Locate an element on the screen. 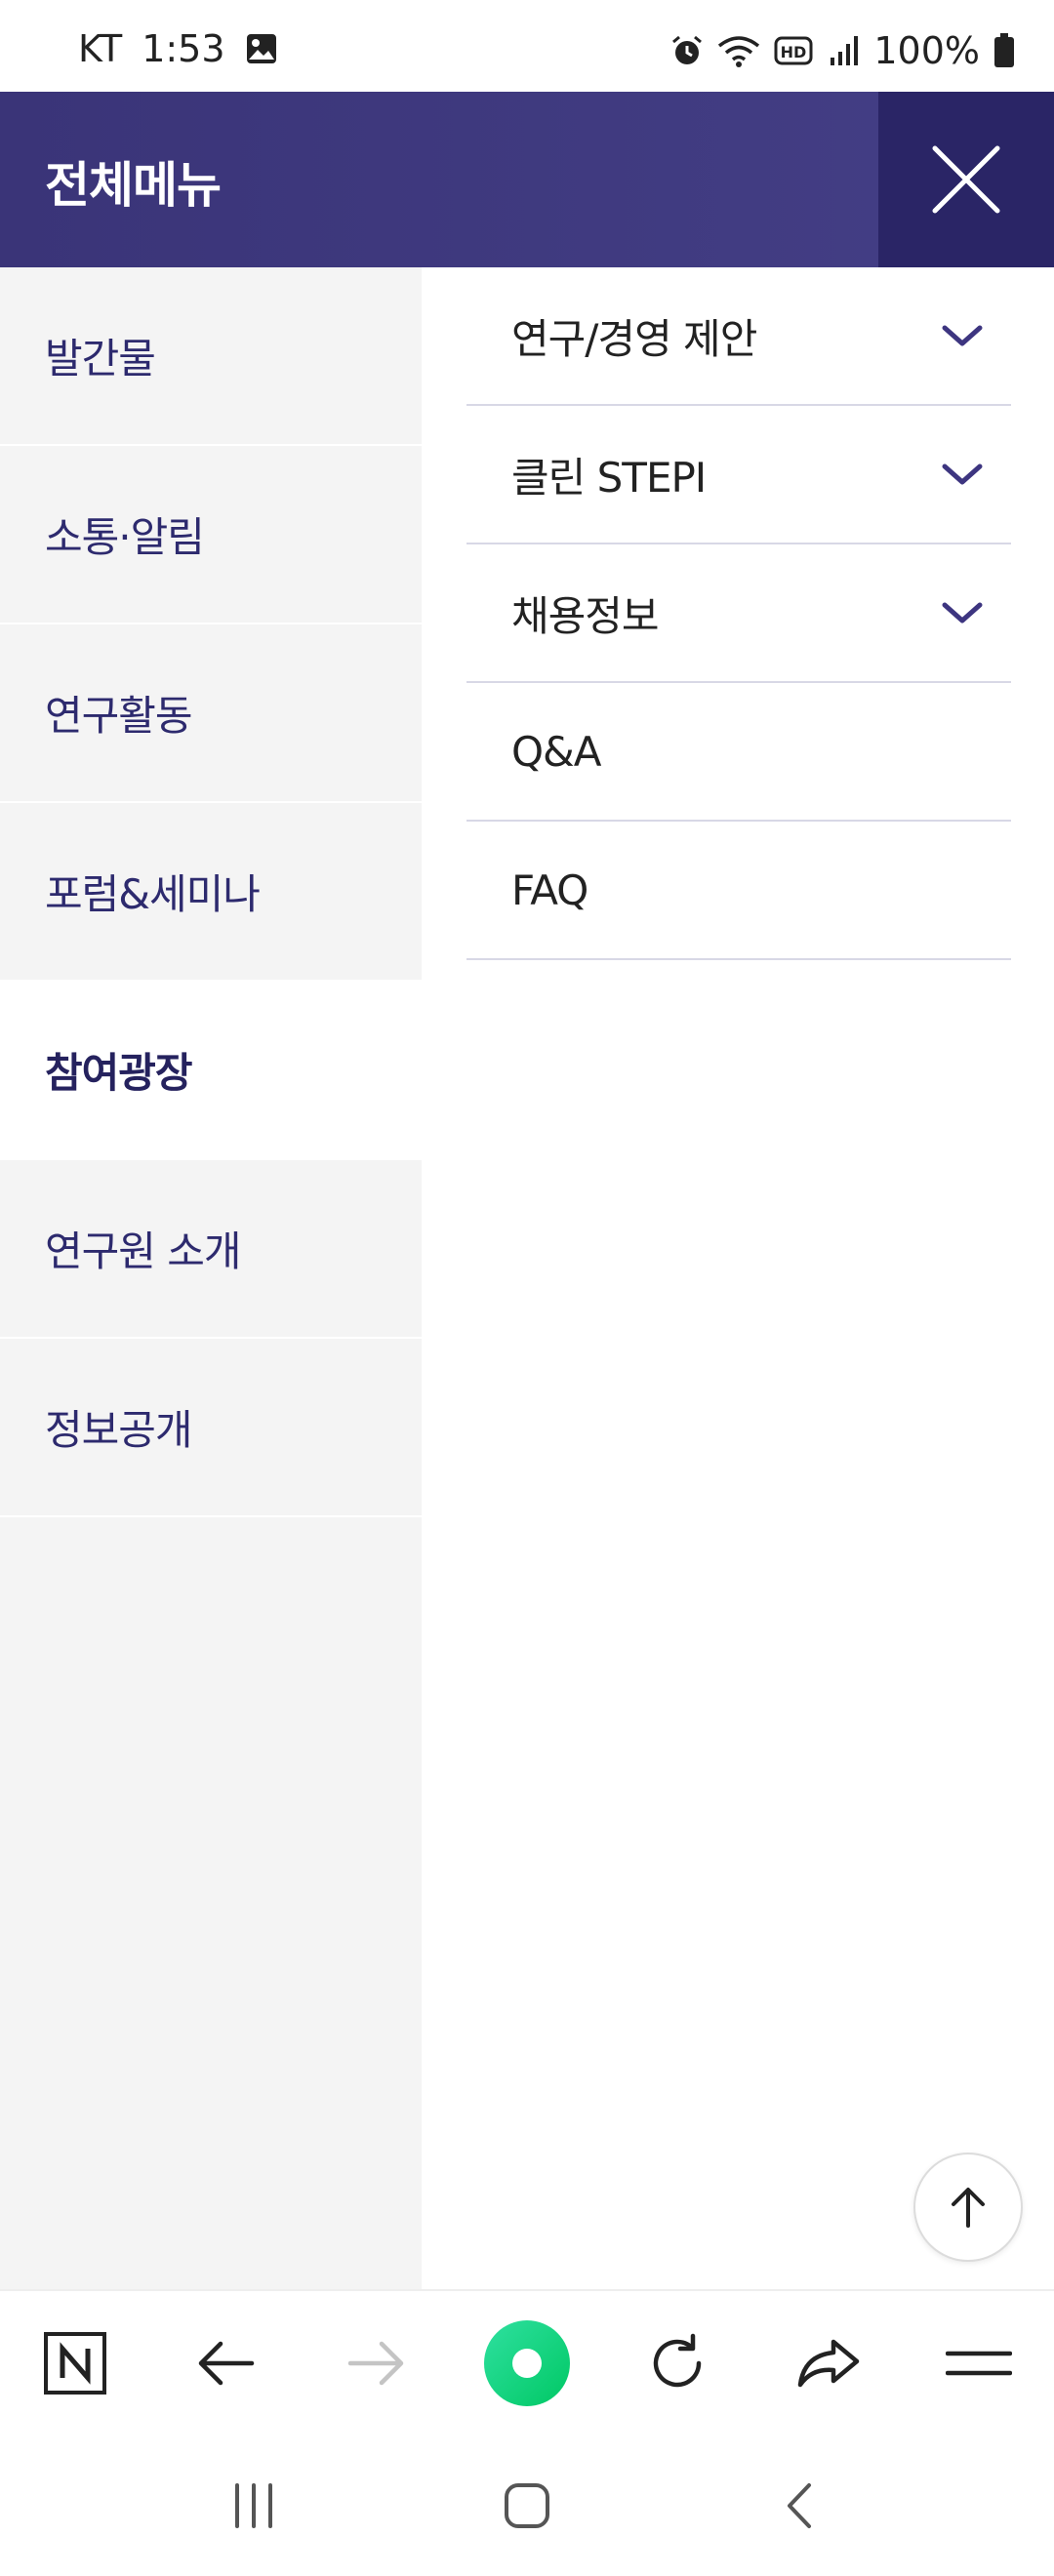  category-item-research: 연구활동 is located at coordinates (211, 713).